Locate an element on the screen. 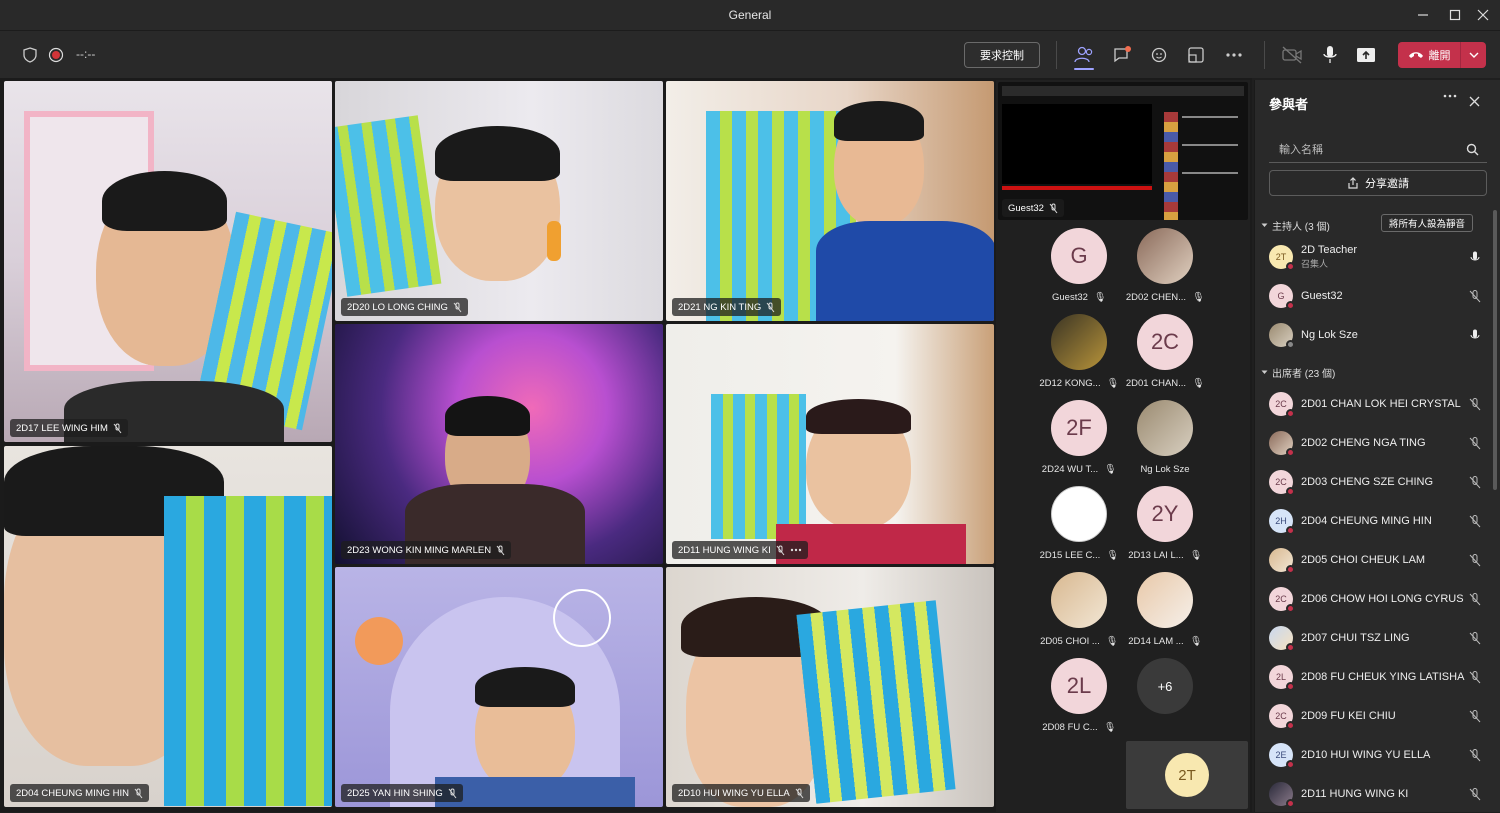 The width and height of the screenshot is (1500, 813). attendees-section-header: 出席者 (23 個) is located at coordinates (1298, 372).